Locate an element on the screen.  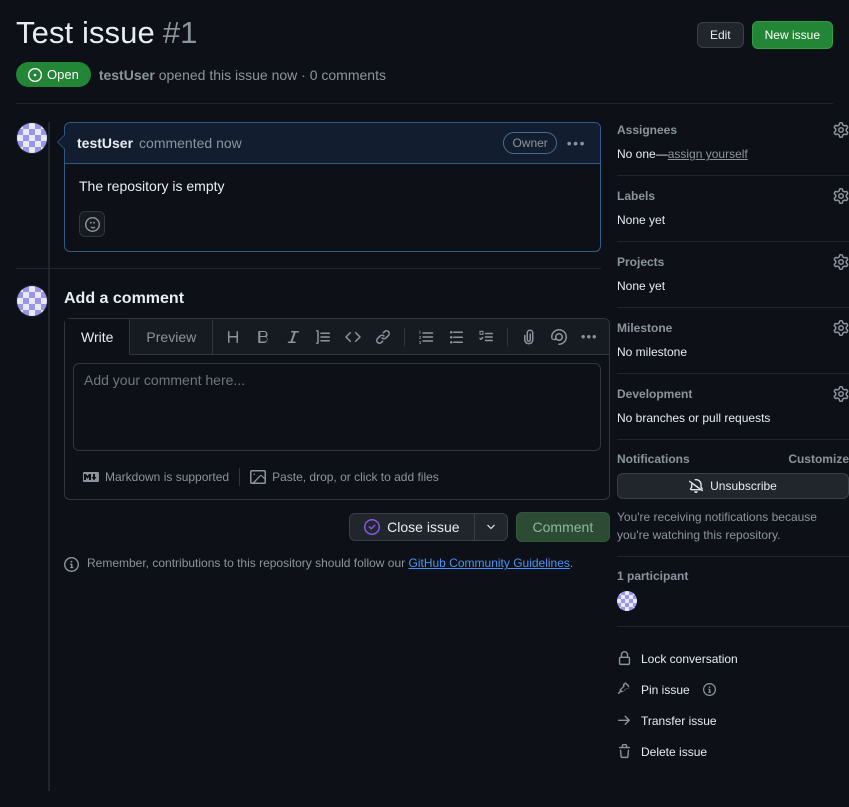
bold-icon is located at coordinates (263, 337).